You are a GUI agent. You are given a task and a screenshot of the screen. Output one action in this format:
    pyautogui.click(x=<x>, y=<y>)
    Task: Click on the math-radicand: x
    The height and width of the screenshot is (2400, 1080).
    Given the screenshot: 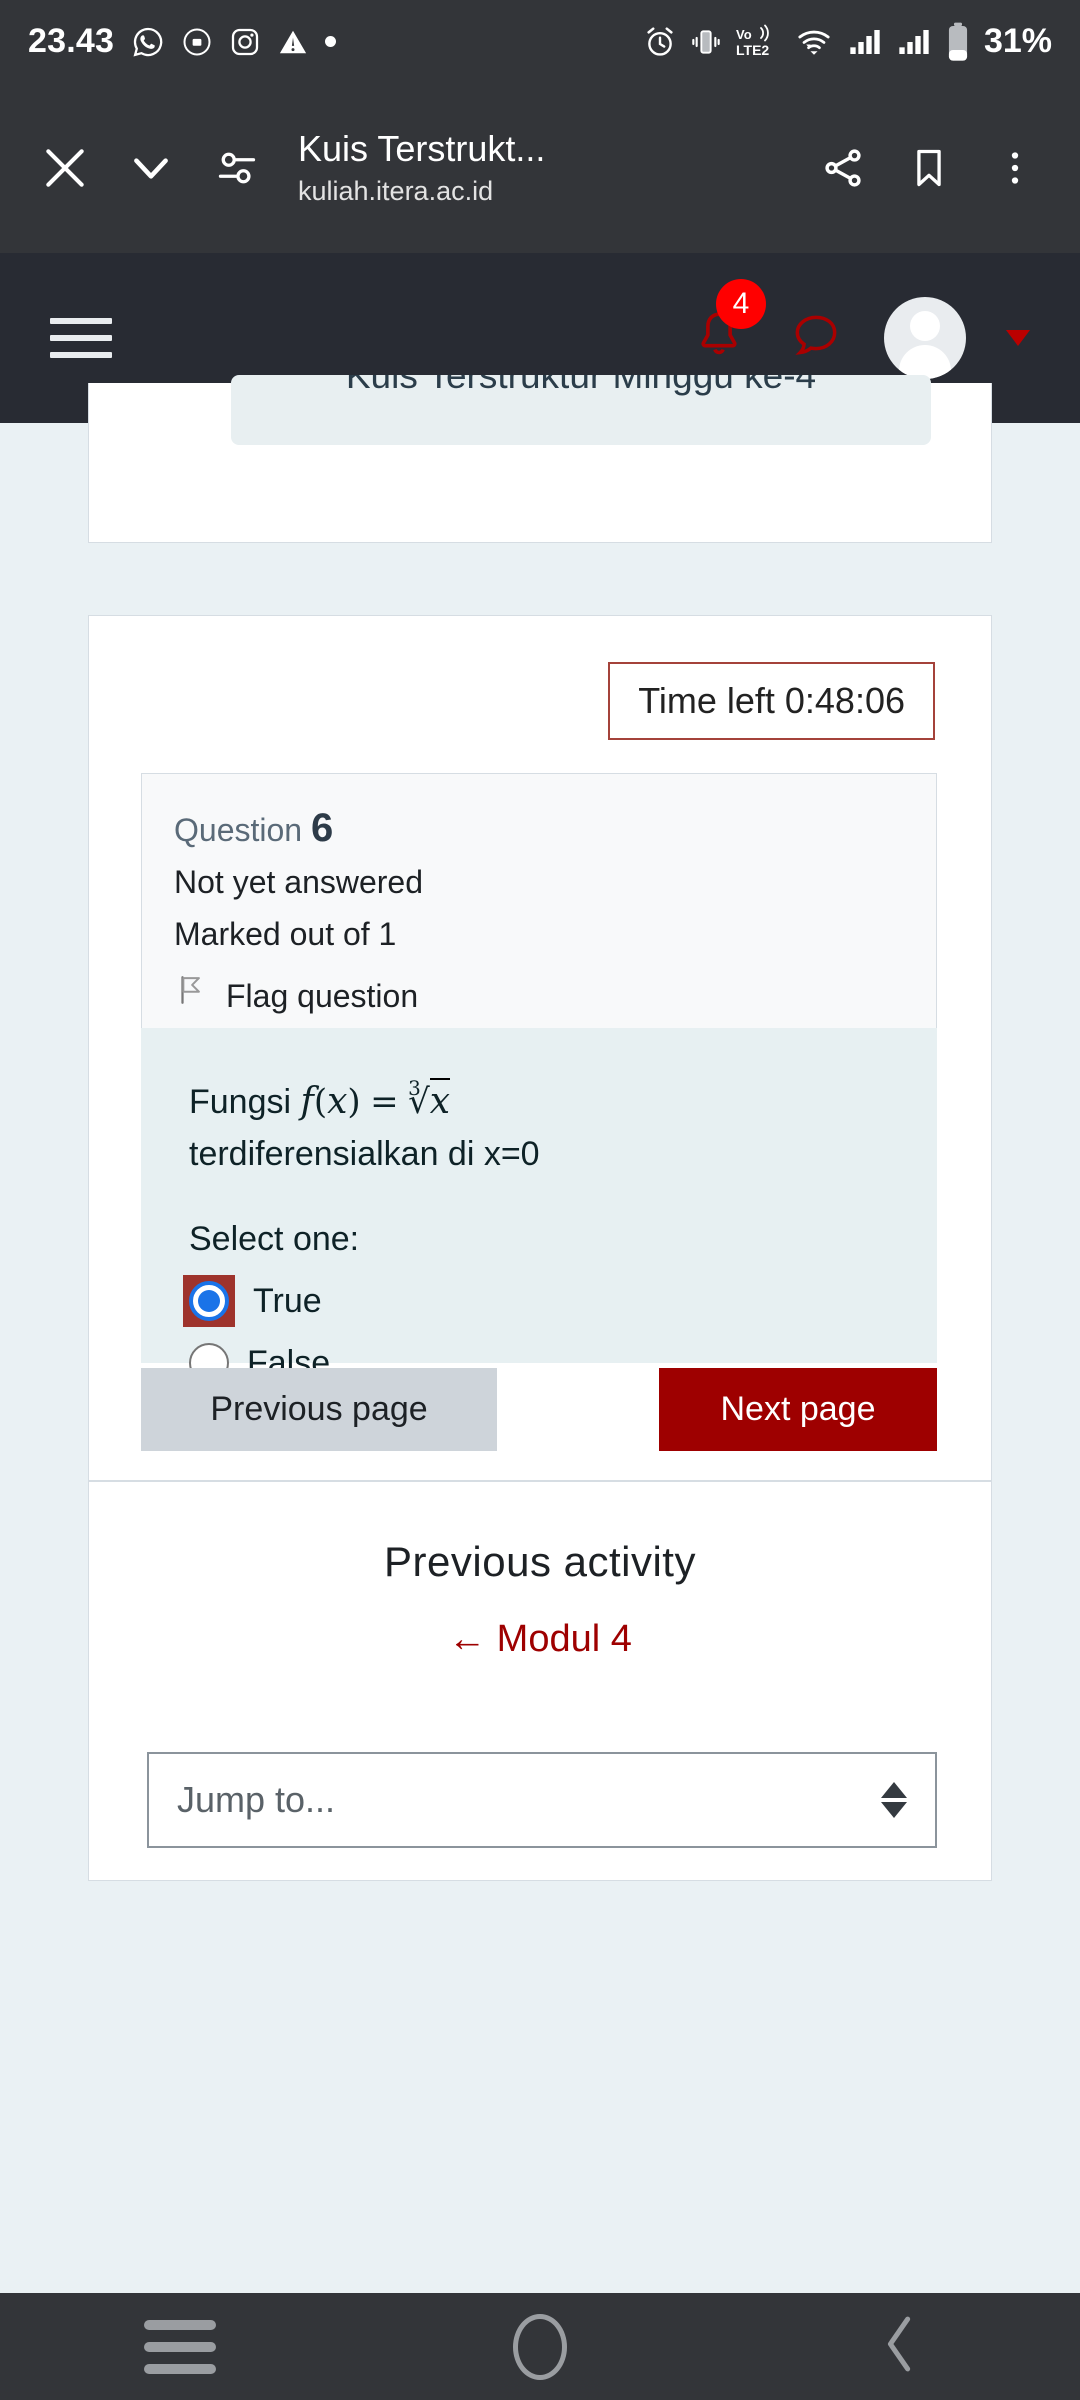 What is the action you would take?
    pyautogui.click(x=440, y=1100)
    